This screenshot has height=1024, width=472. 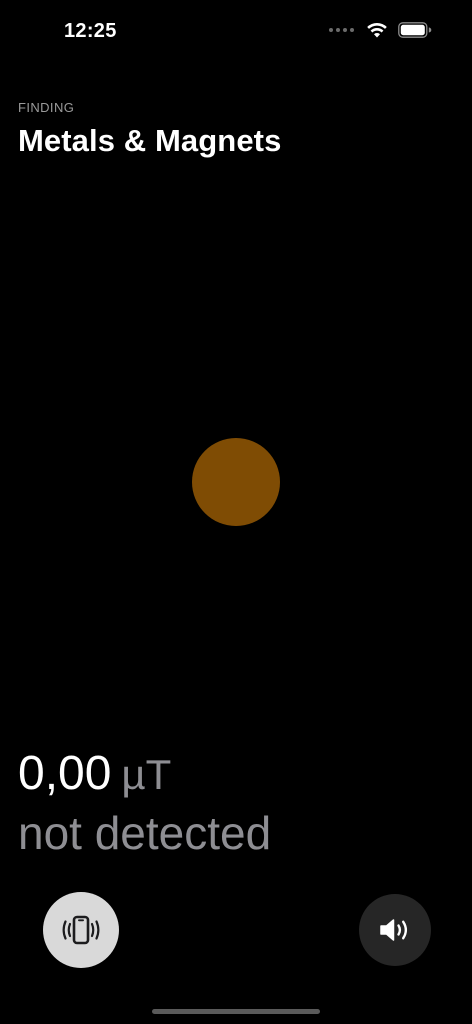 I want to click on status-icons, so click(x=380, y=30).